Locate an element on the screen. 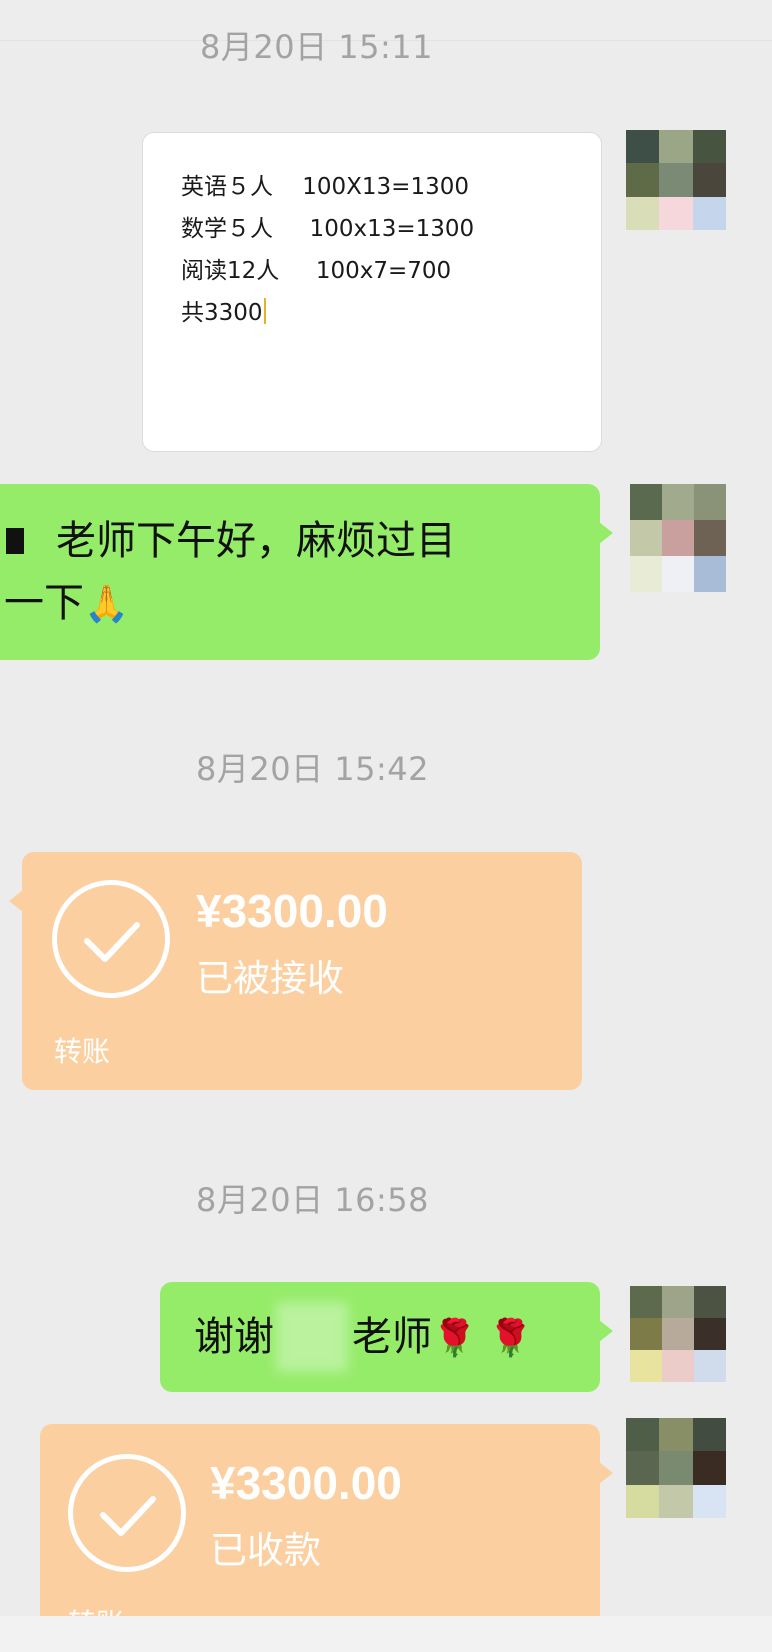  bottom-bar is located at coordinates (386, 1634).